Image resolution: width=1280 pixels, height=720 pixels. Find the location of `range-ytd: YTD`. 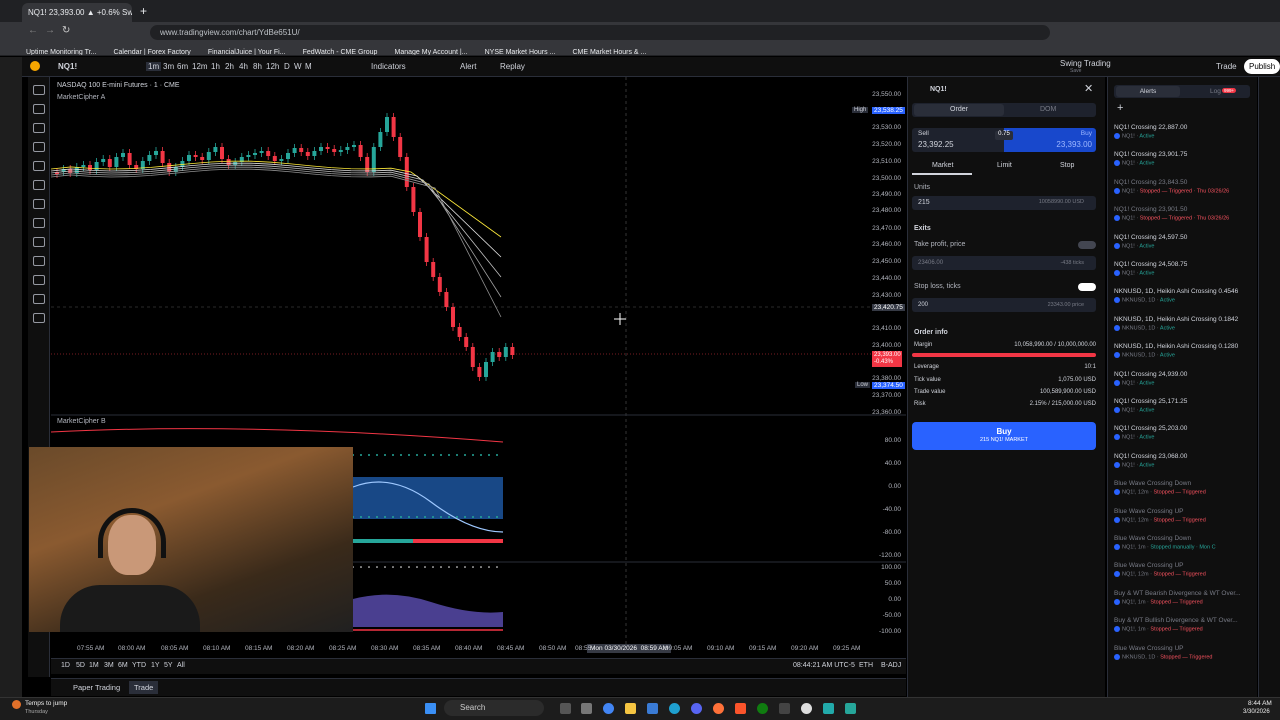

range-ytd: YTD is located at coordinates (139, 665).